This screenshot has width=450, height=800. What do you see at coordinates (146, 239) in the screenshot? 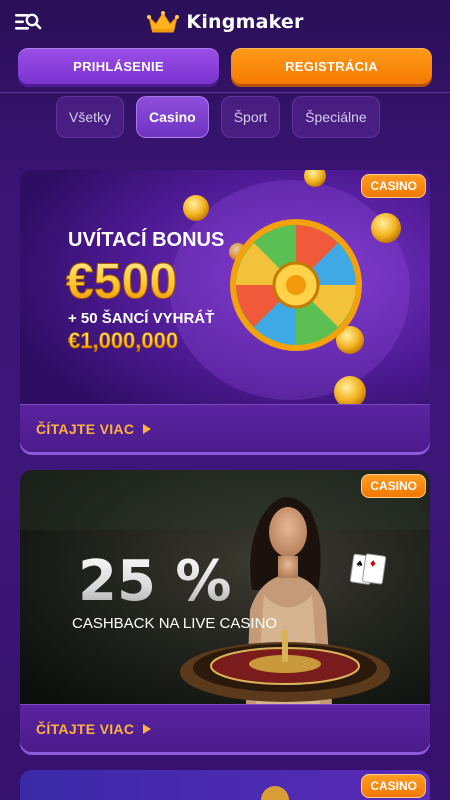
I see `banner-title: UVÍTACÍ BONUS` at bounding box center [146, 239].